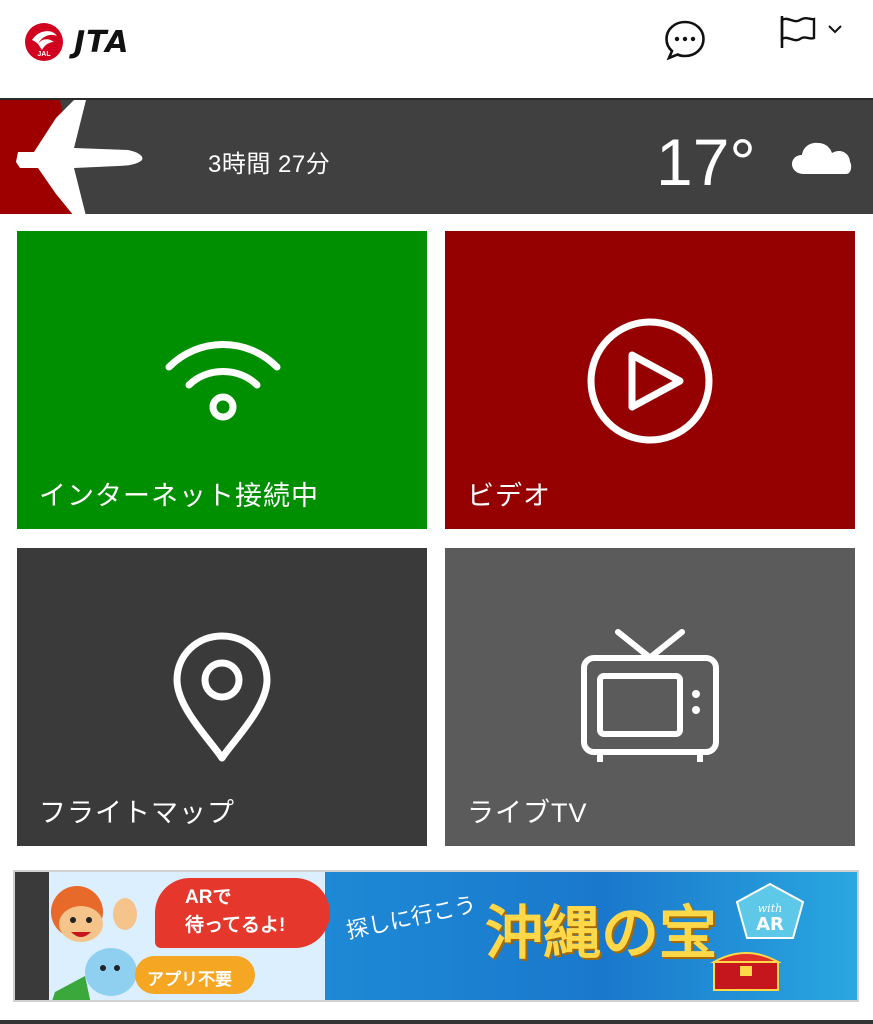  Describe the element at coordinates (509, 496) in the screenshot. I see `tile-label-video: ビデオ` at that location.